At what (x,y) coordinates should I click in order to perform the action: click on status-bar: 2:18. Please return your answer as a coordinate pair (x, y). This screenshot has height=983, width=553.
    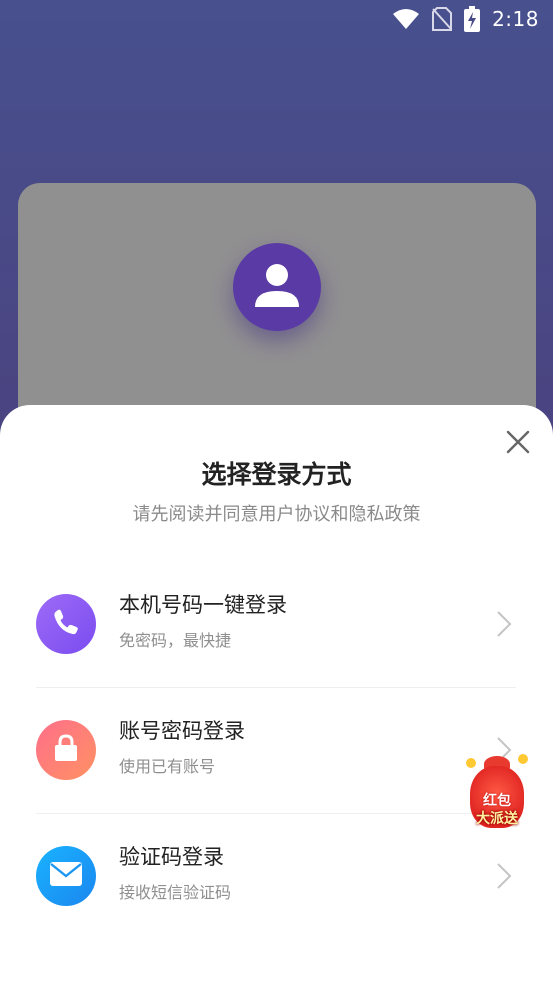
    Looking at the image, I should click on (276, 19).